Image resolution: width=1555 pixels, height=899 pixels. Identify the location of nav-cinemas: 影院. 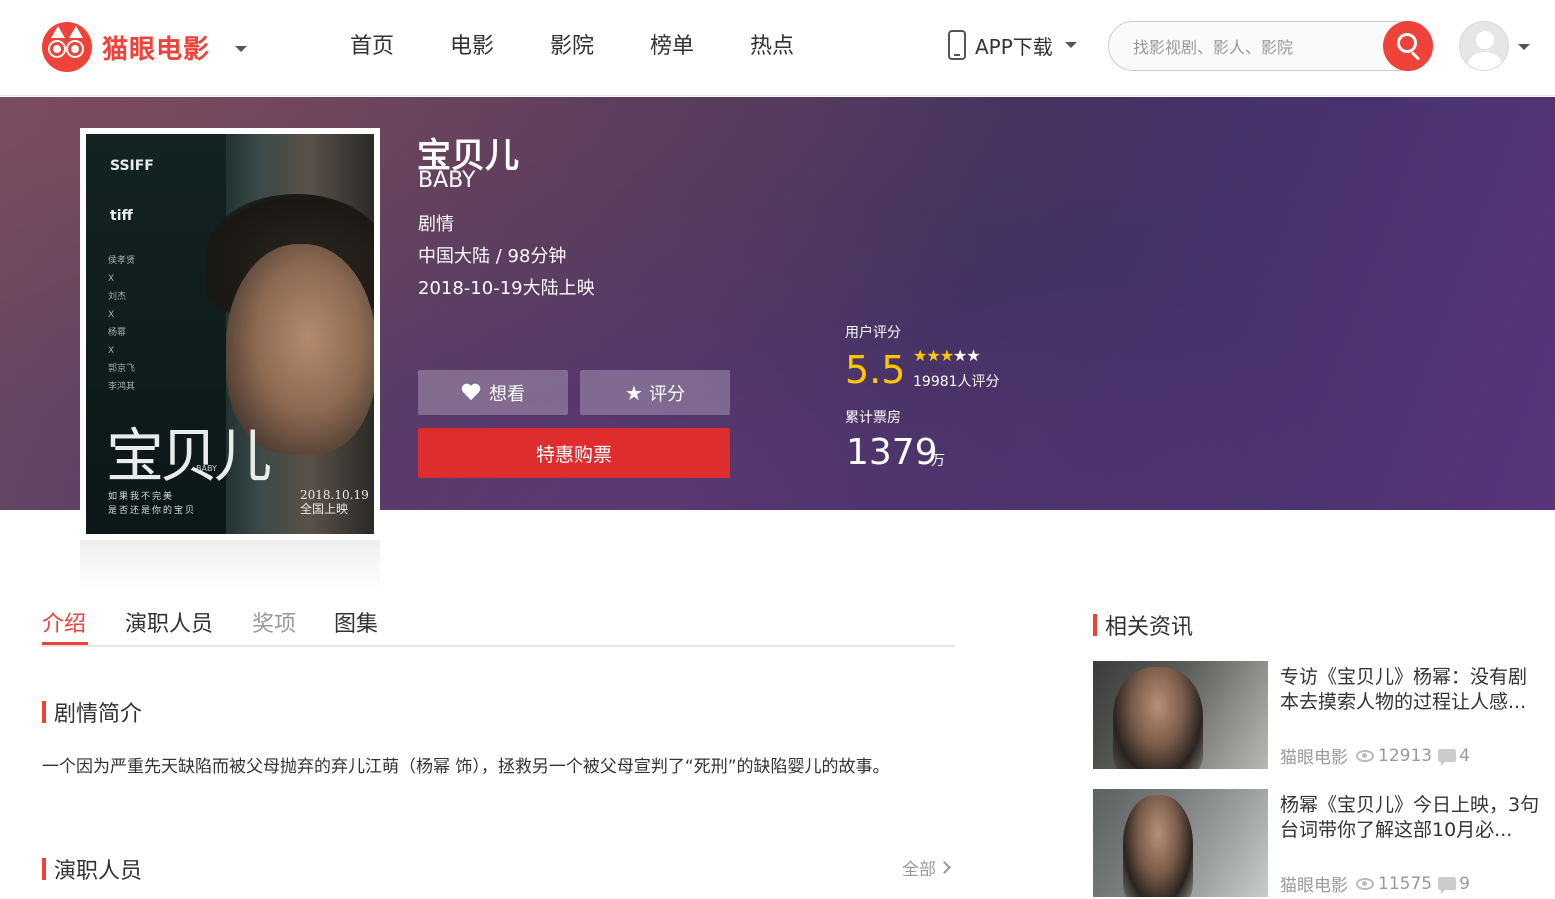
(572, 47).